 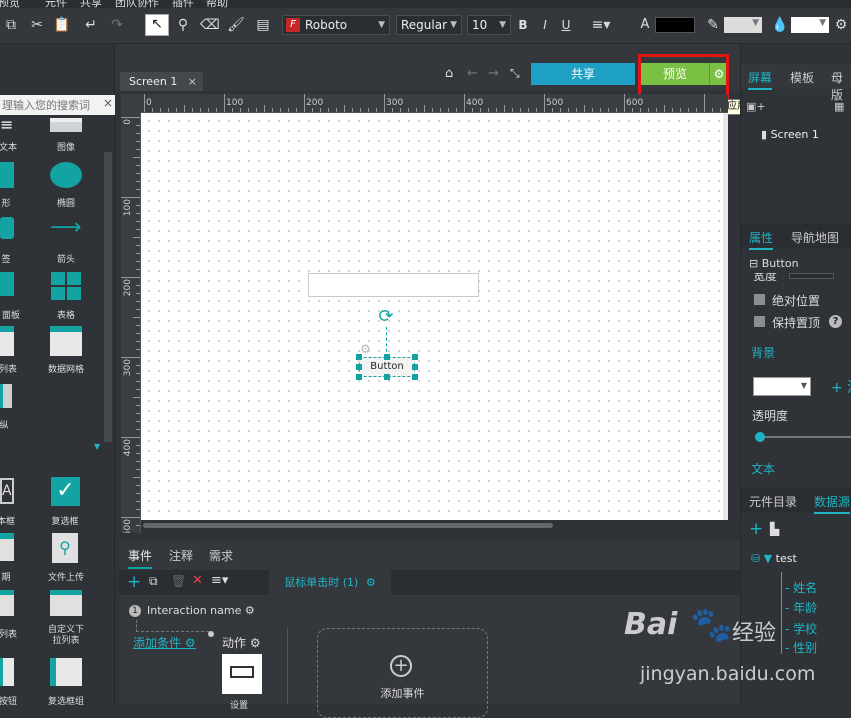 What do you see at coordinates (65, 548) in the screenshot?
I see `upload-icon: ⚲` at bounding box center [65, 548].